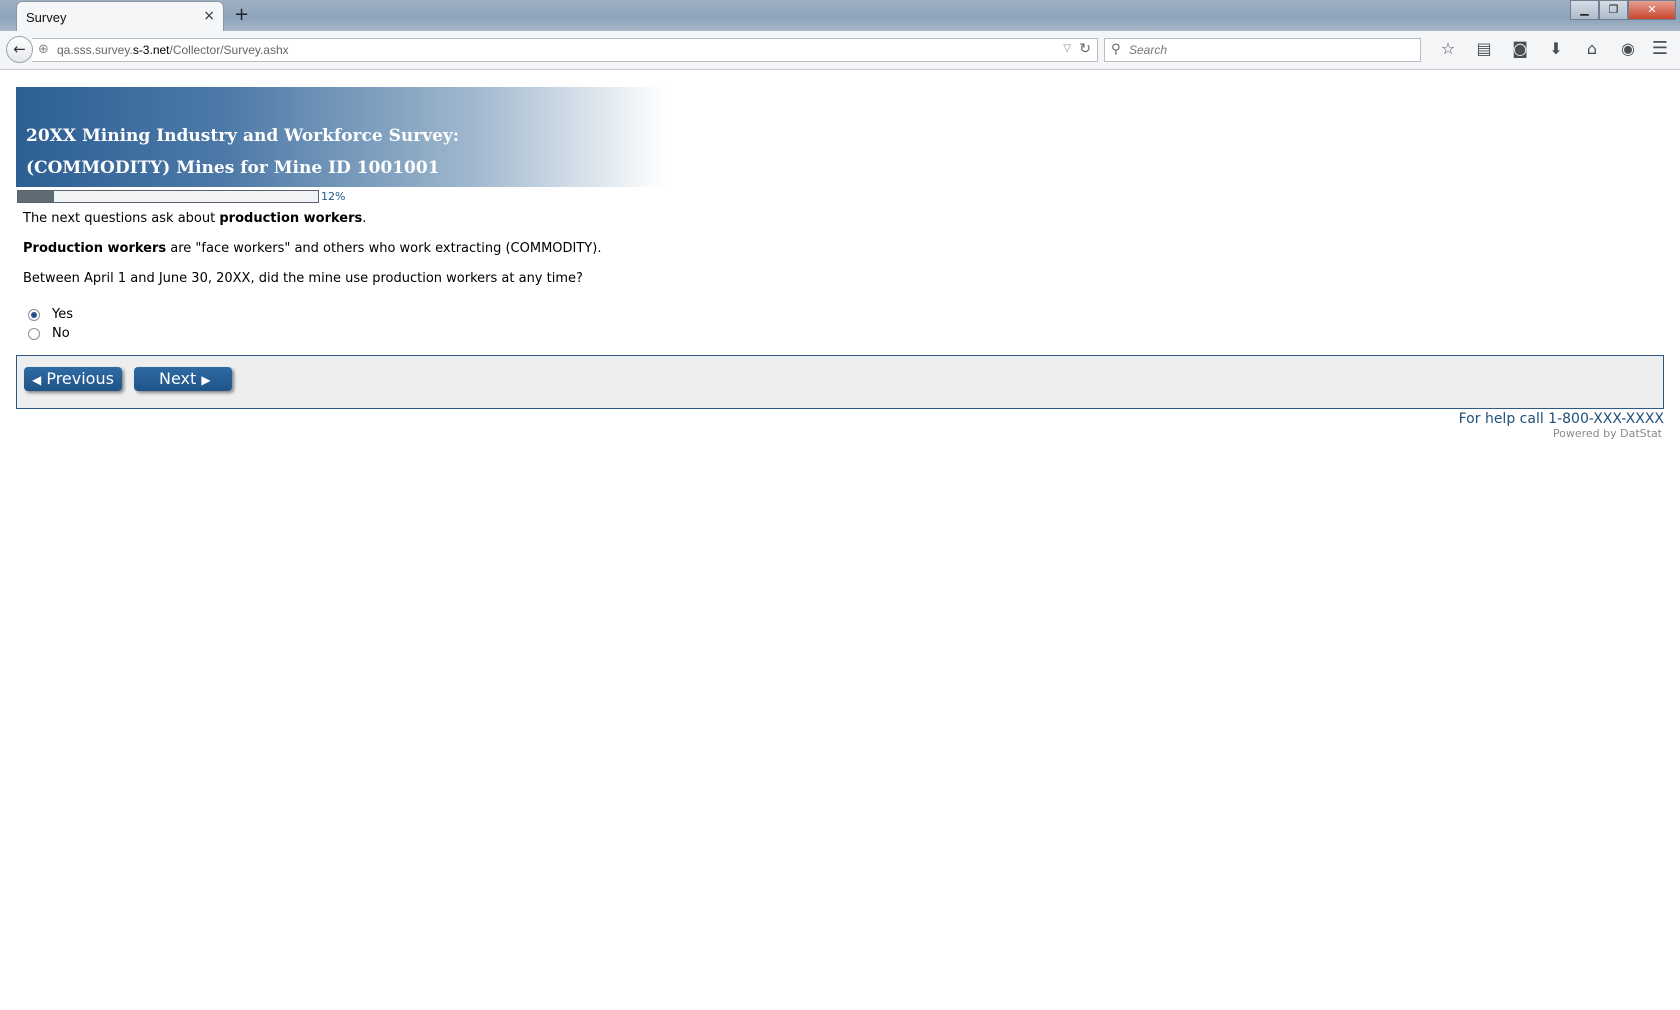 The width and height of the screenshot is (1680, 1010). I want to click on tab-title: Survey, so click(46, 17).